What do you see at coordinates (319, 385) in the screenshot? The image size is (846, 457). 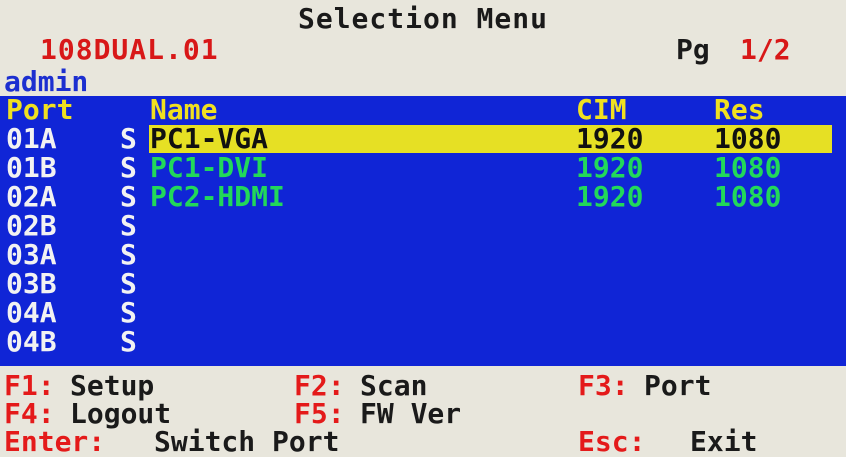 I see `shortcut-key: F2:` at bounding box center [319, 385].